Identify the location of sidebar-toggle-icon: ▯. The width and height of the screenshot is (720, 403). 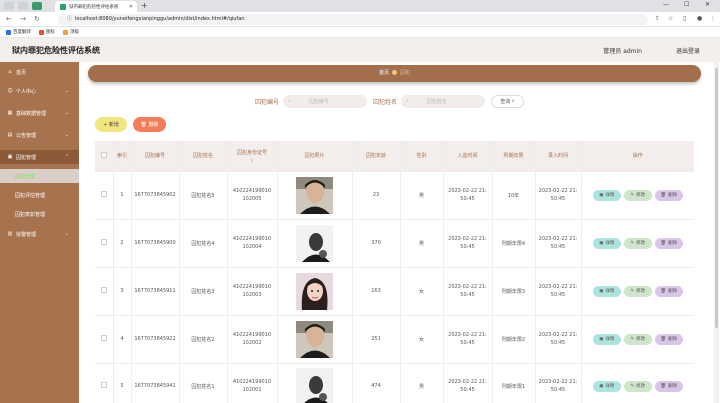
(684, 18).